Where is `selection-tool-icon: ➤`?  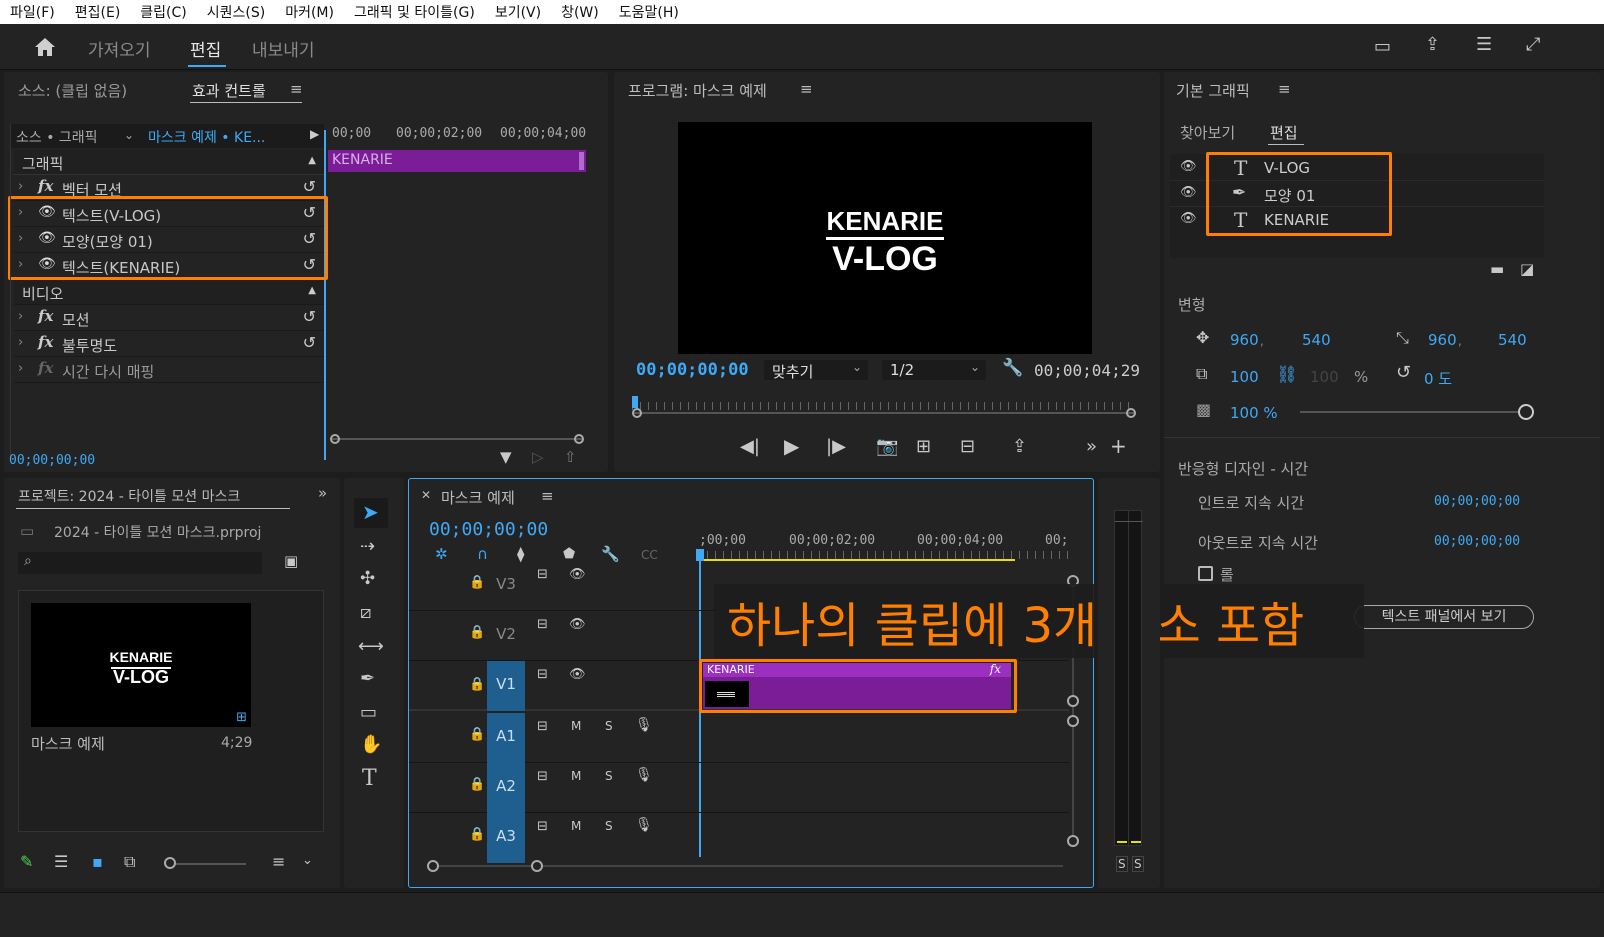
selection-tool-icon: ➤ is located at coordinates (370, 512).